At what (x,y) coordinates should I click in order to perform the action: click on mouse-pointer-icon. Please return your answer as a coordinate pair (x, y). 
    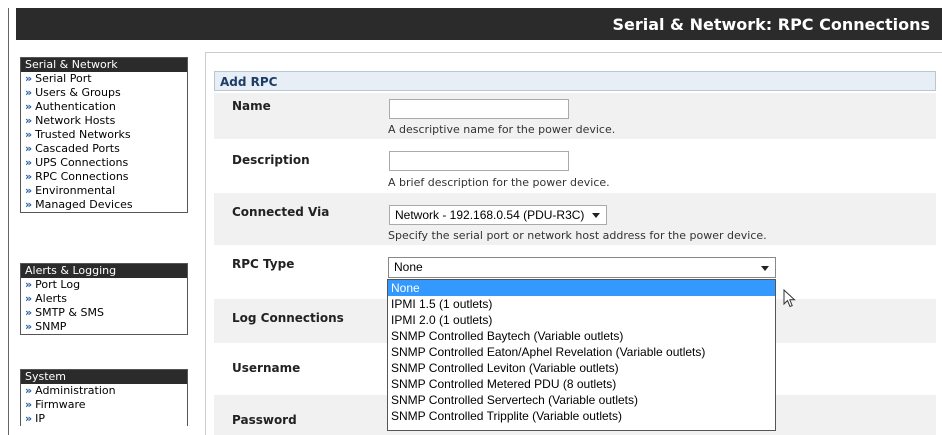
    Looking at the image, I should click on (789, 298).